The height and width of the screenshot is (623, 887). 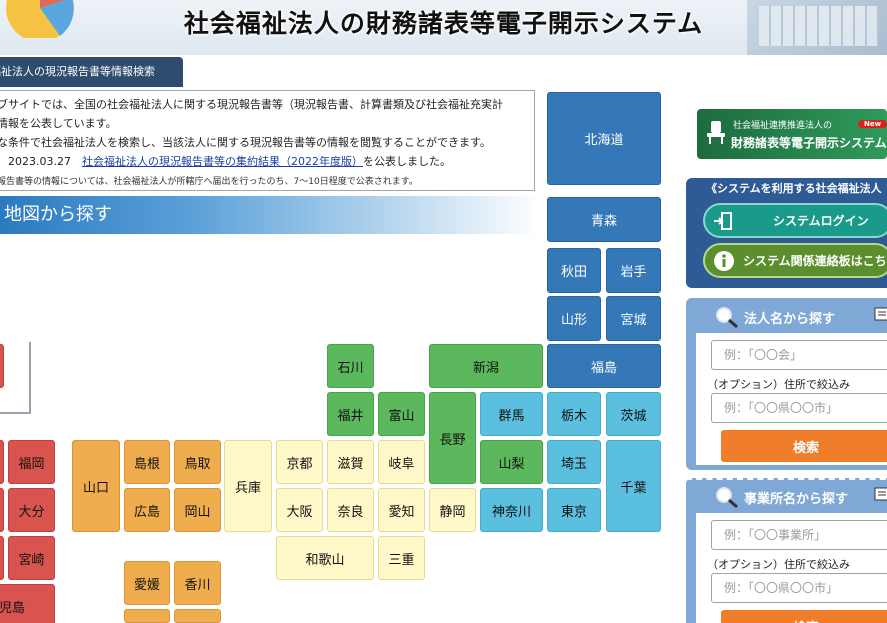 I want to click on pref-mie: 三重, so click(x=401, y=558).